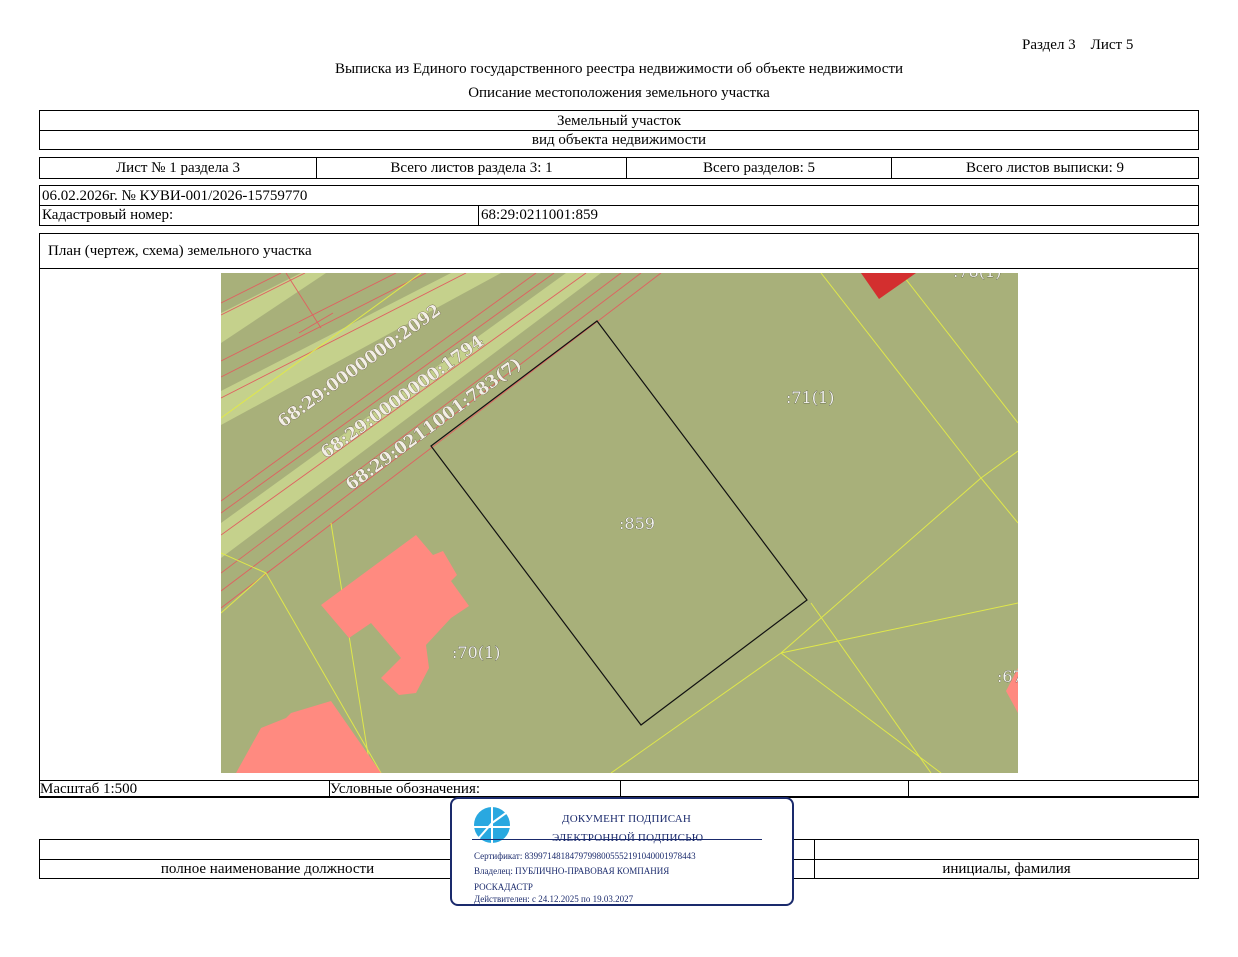  What do you see at coordinates (1078, 45) in the screenshot?
I see `section-sheet: Раздел 3 Лист 5` at bounding box center [1078, 45].